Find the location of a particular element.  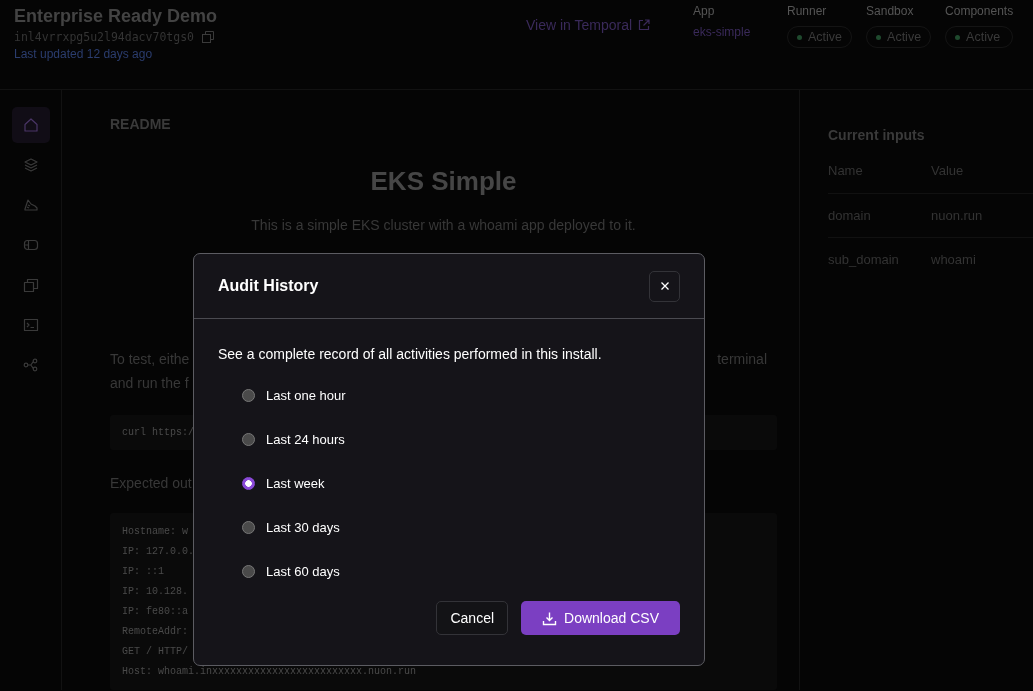

windows-icon is located at coordinates (30, 285).